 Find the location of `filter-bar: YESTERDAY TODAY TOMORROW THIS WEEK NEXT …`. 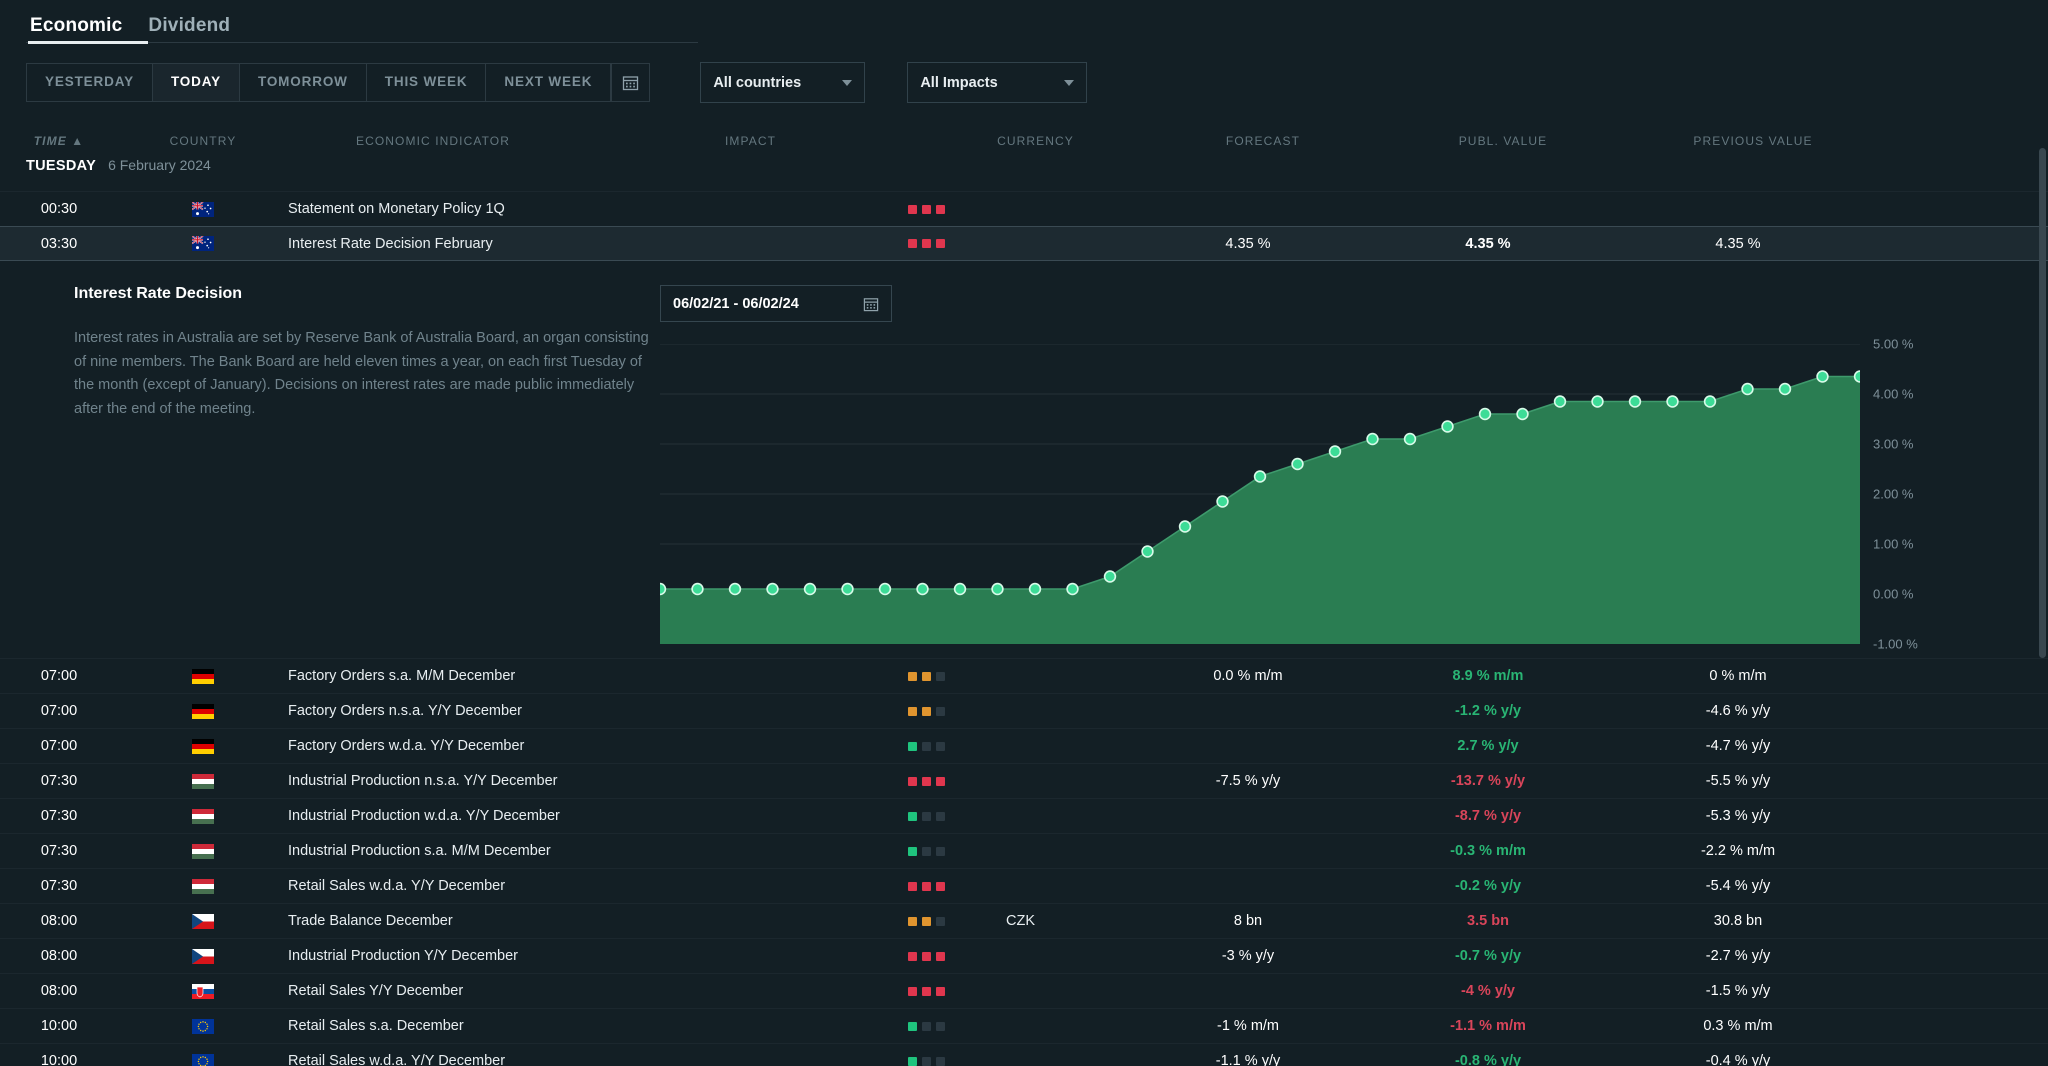

filter-bar: YESTERDAY TODAY TOMORROW THIS WEEK NEXT … is located at coordinates (1024, 75).